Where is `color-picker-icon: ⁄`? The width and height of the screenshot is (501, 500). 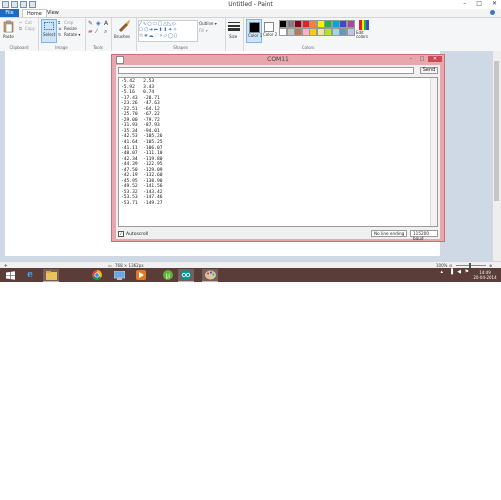 color-picker-icon: ⁄ is located at coordinates (96, 31).